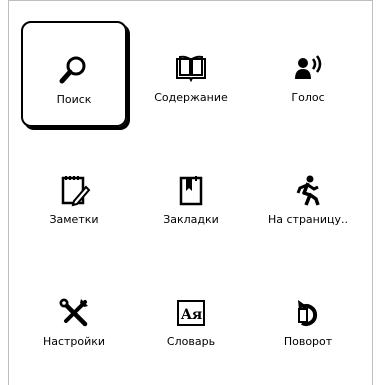 The image size is (384, 385). I want to click on dictionary-icon: Aя, so click(191, 313).